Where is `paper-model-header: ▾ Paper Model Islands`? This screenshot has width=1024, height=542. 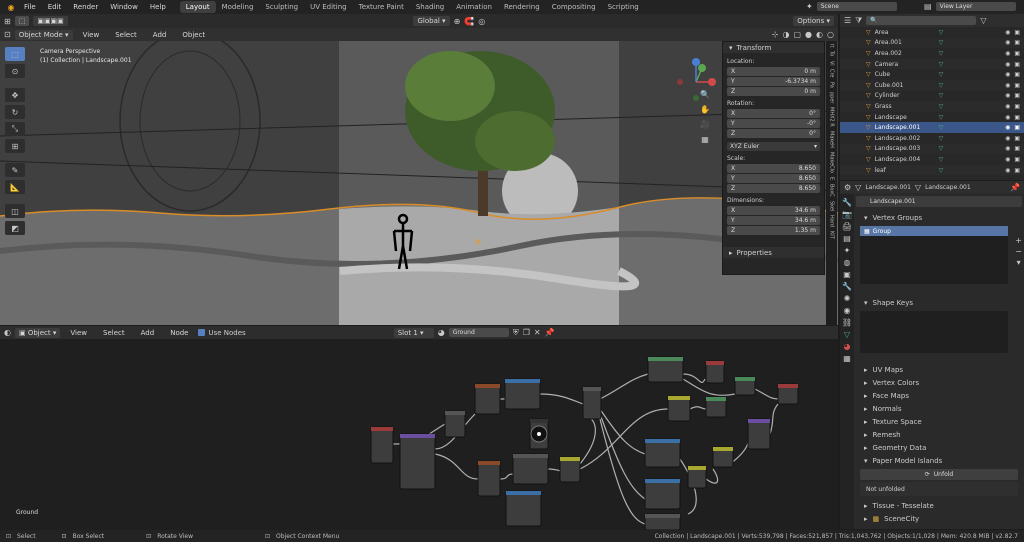 paper-model-header: ▾ Paper Model Islands is located at coordinates (939, 460).